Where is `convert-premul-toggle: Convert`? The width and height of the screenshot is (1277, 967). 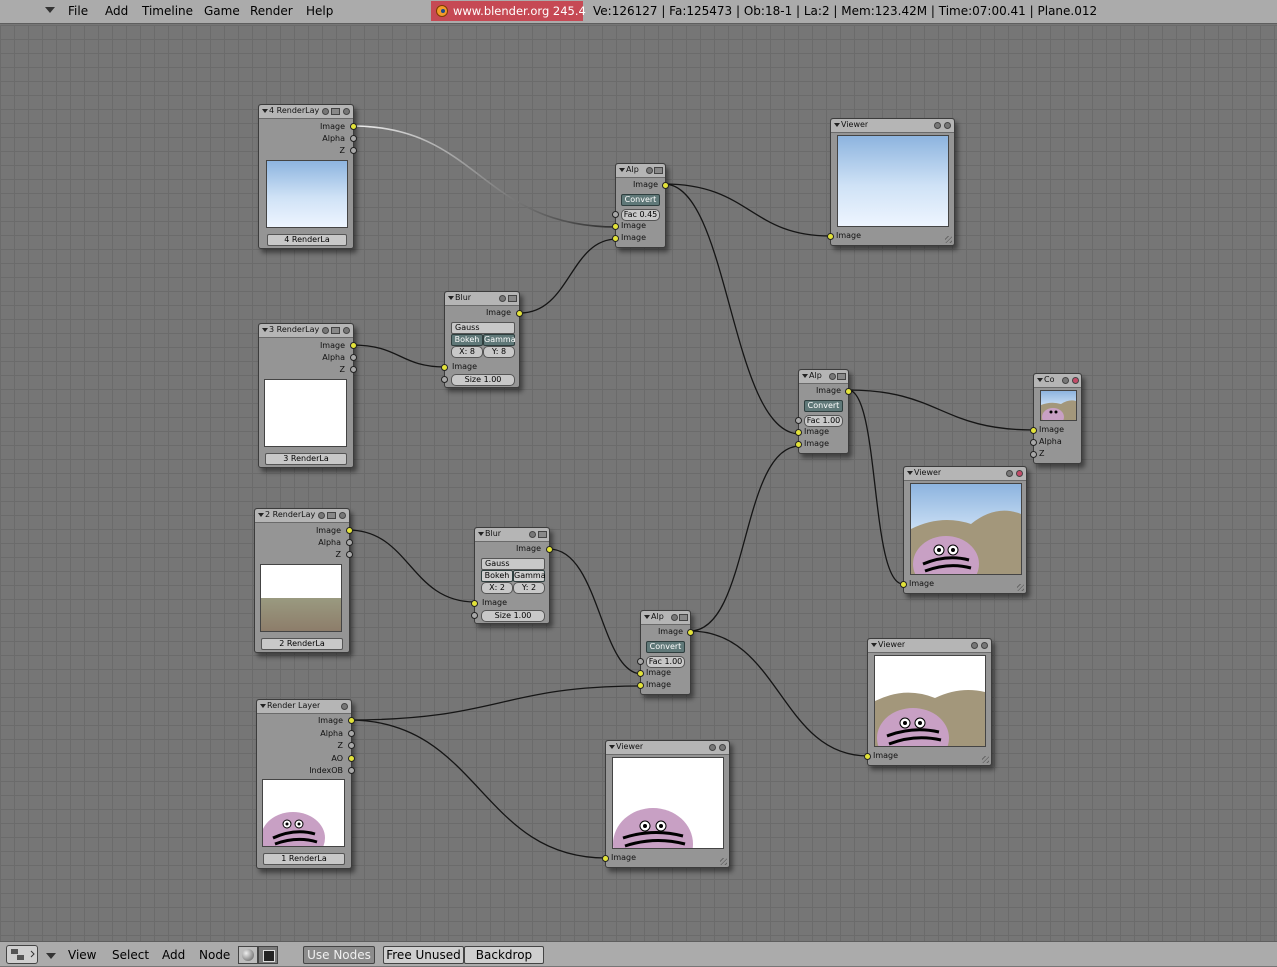
convert-premul-toggle: Convert is located at coordinates (640, 200).